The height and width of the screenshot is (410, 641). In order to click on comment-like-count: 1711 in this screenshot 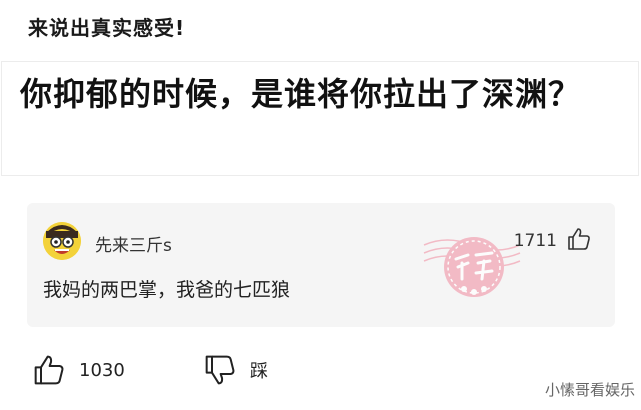, I will do `click(535, 241)`.